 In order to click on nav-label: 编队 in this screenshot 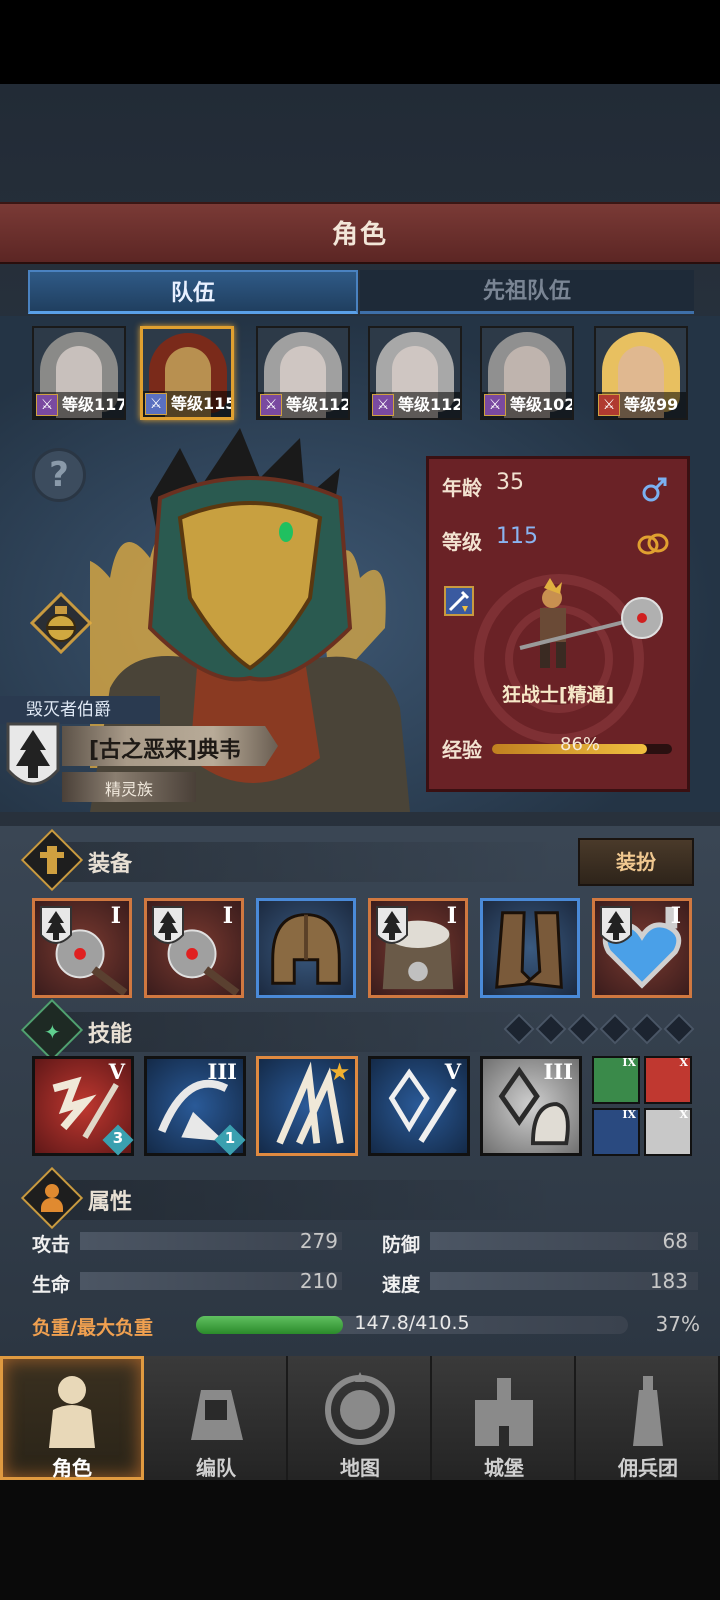, I will do `click(216, 1468)`.